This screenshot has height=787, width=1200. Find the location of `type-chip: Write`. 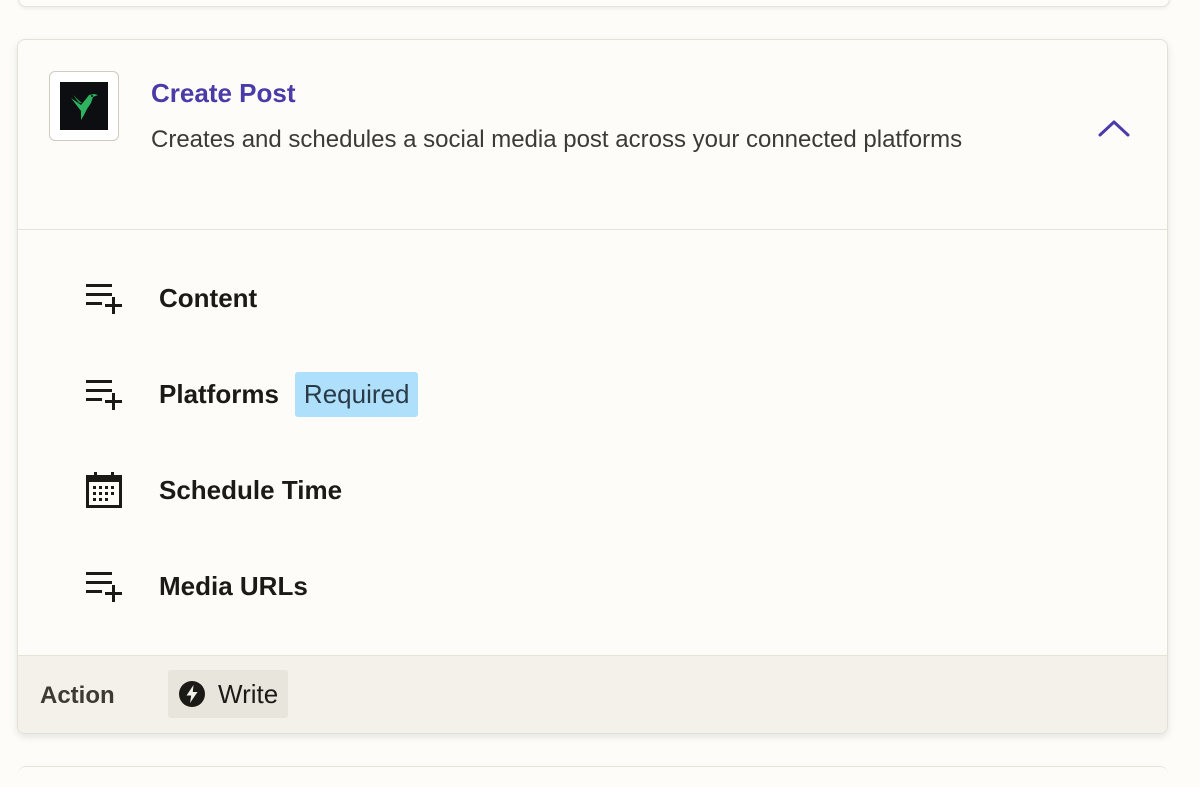

type-chip: Write is located at coordinates (228, 694).